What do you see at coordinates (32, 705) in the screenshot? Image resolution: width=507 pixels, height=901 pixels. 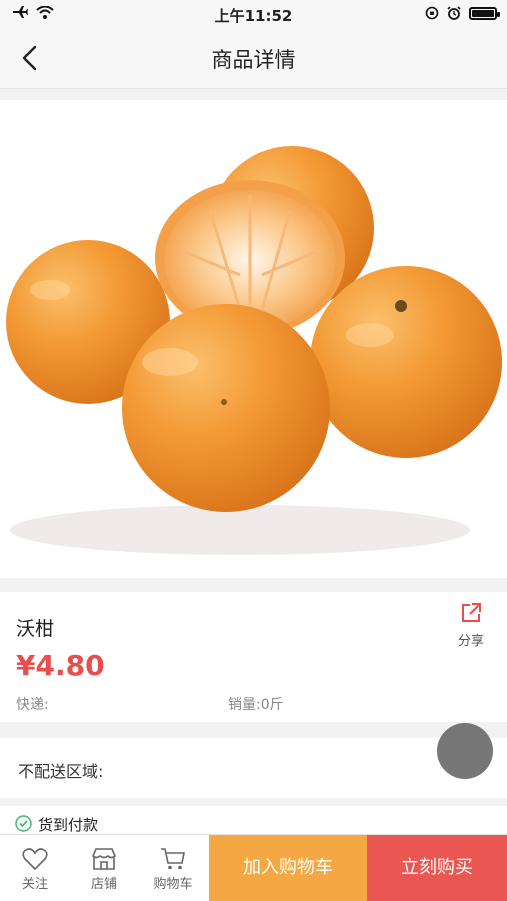 I see `shipping-label: 快递:` at bounding box center [32, 705].